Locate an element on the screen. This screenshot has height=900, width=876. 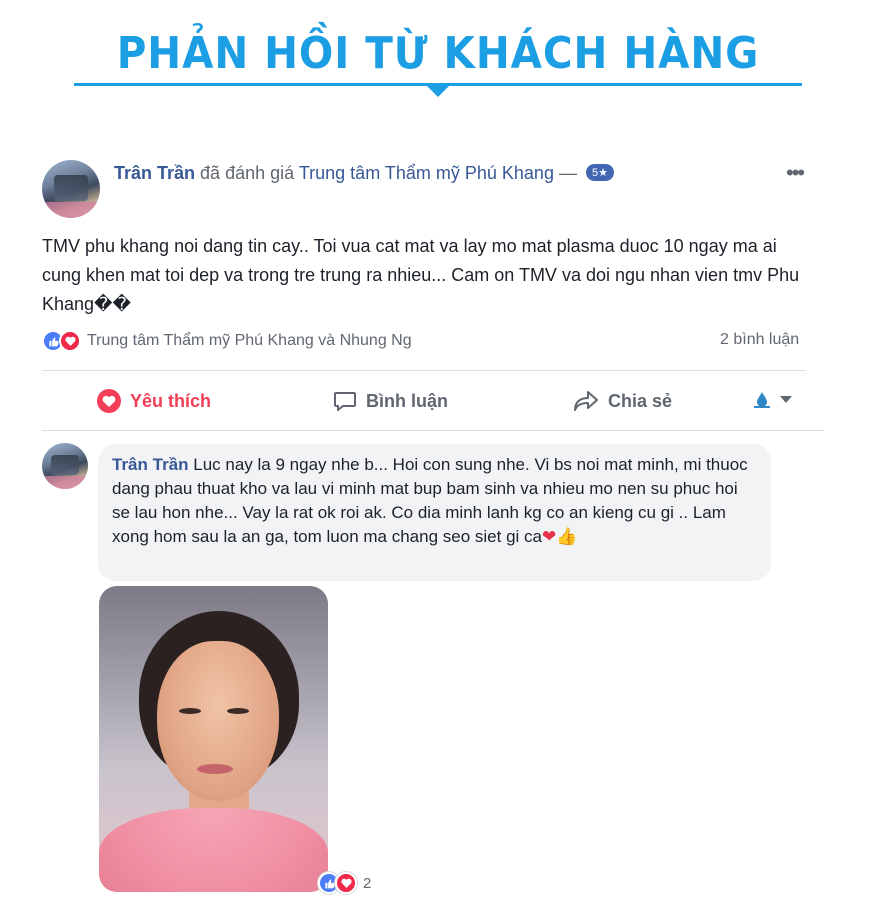
like-button: Yêu thích is located at coordinates (153, 401).